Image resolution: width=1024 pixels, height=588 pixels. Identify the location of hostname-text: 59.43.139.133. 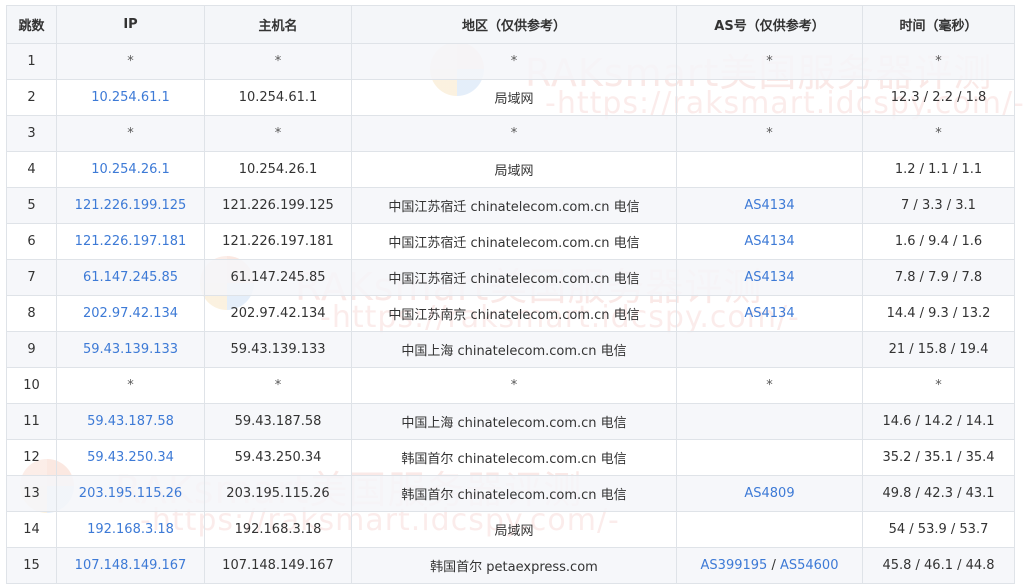
(278, 349).